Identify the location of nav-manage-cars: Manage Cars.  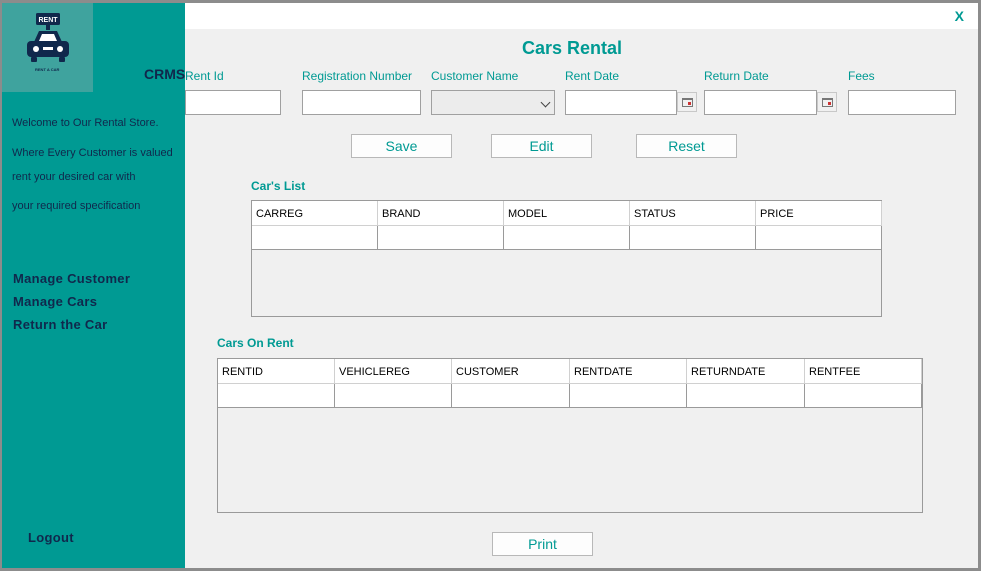
(55, 301).